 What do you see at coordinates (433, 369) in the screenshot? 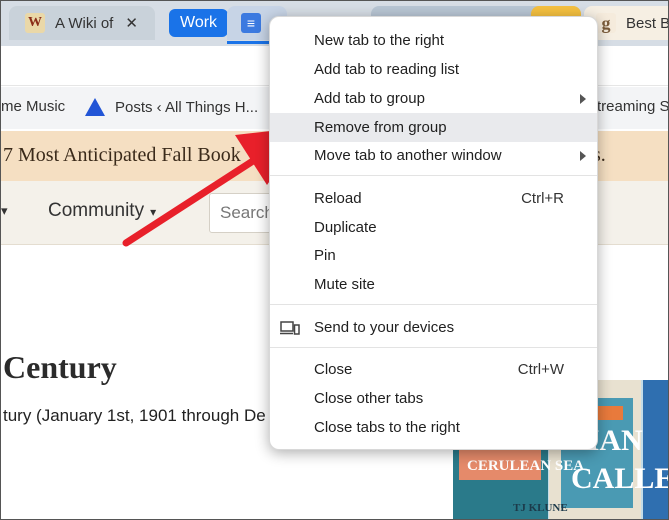
I see `menu-item-close: Close Ctrl+W` at bounding box center [433, 369].